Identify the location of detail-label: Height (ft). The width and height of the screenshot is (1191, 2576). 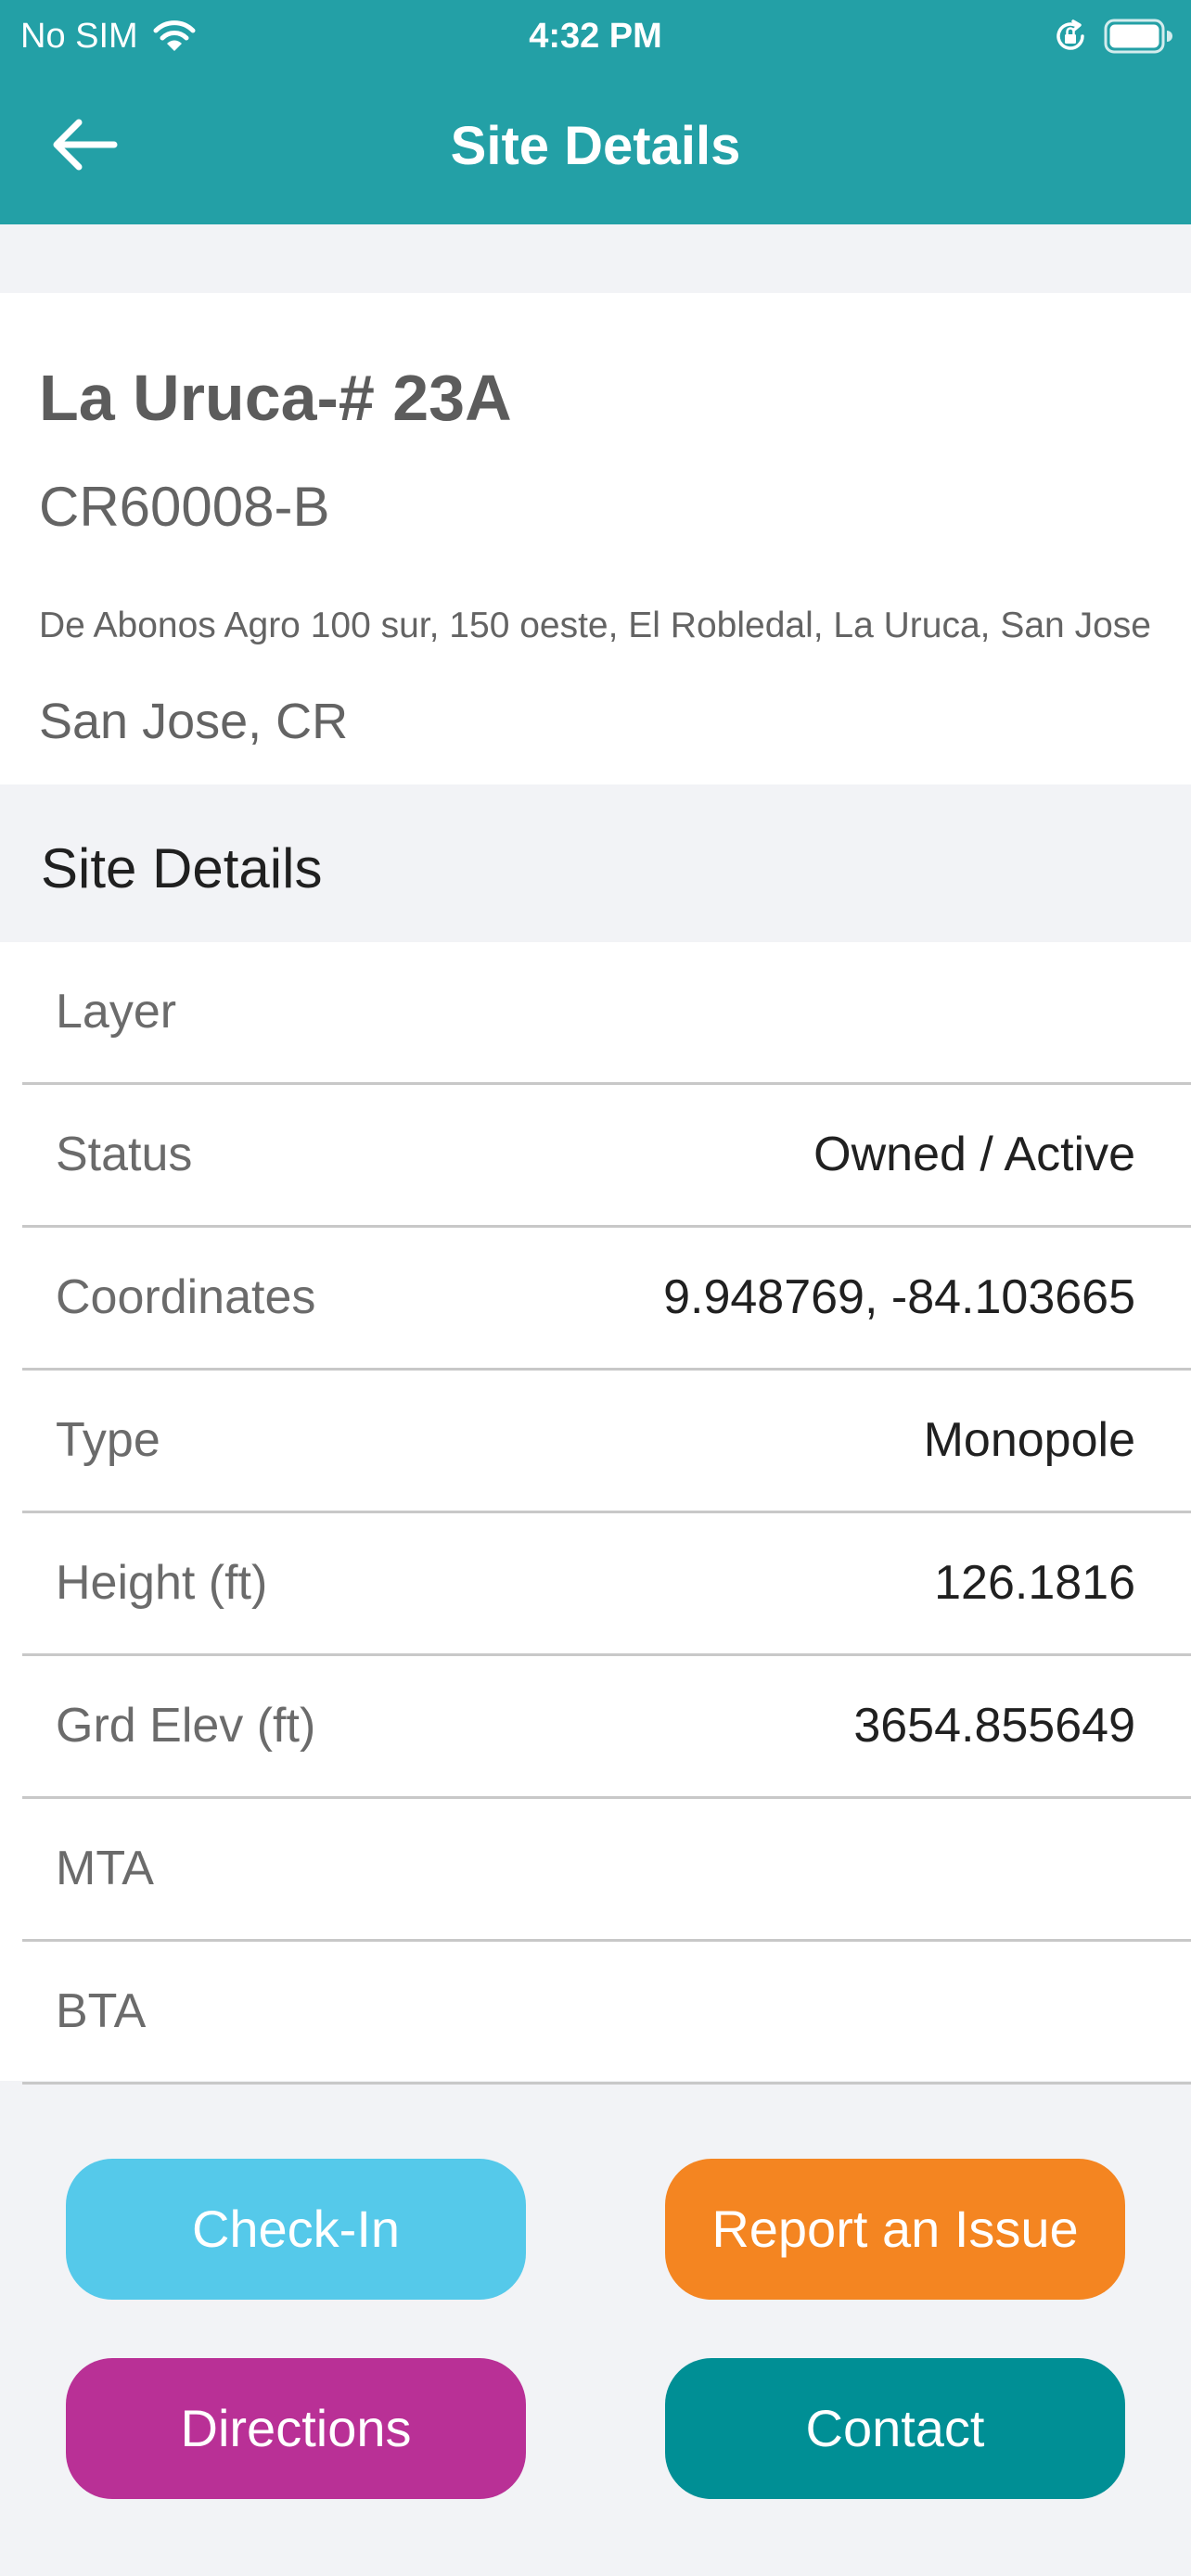
(162, 1583).